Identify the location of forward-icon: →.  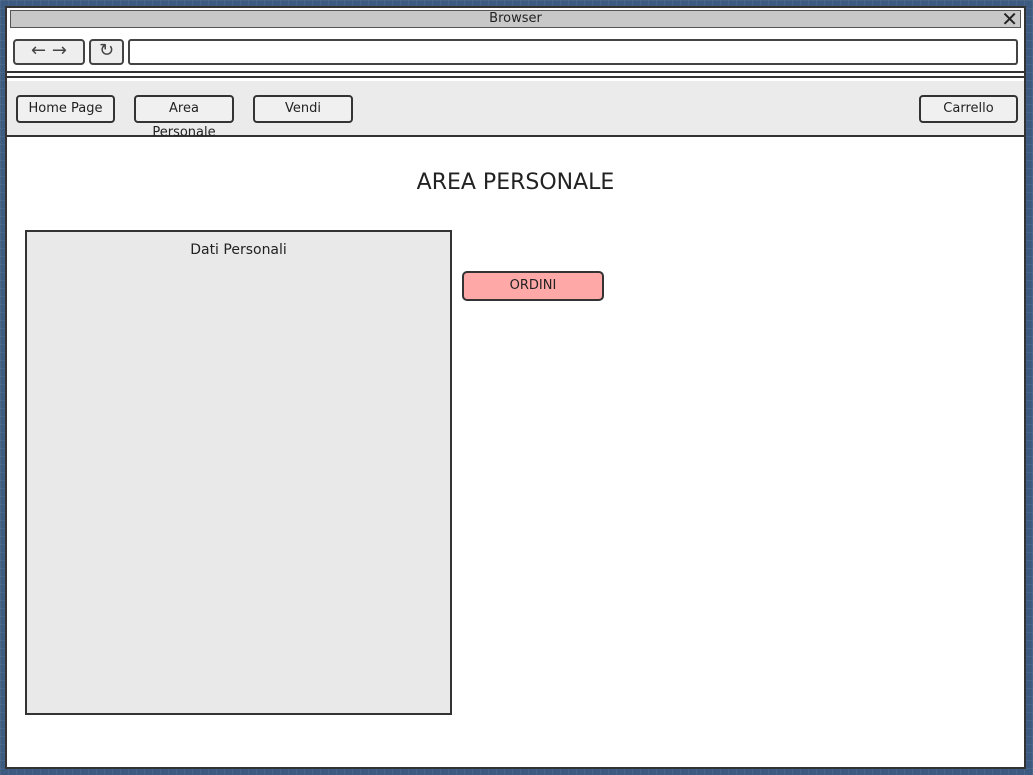
(59, 50).